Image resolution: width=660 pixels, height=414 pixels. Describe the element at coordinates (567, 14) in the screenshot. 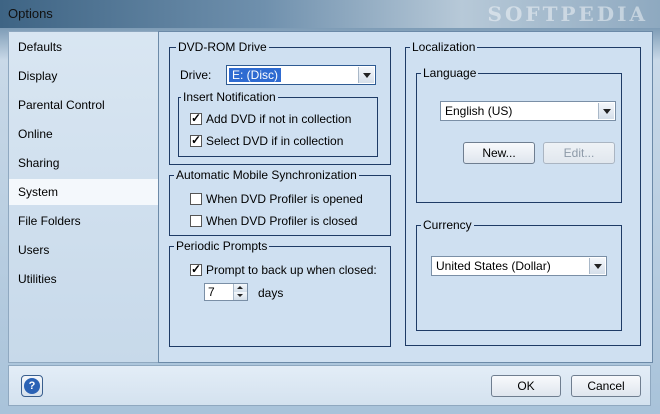

I see `watermark: SOFTPEDIA` at that location.